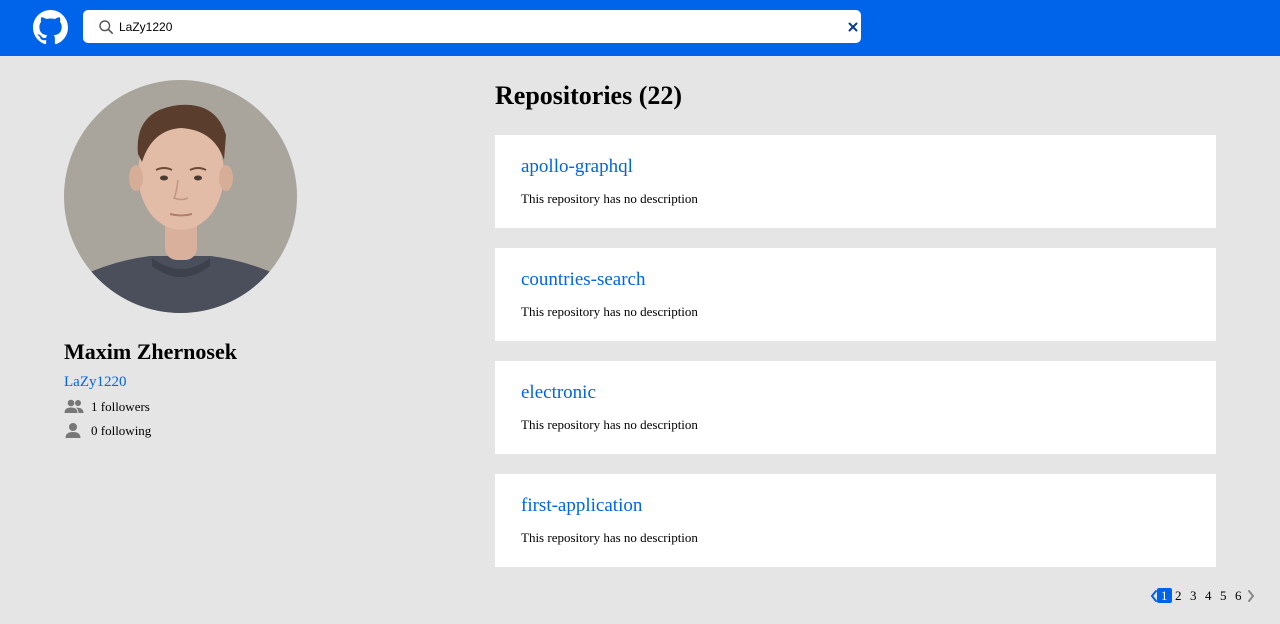 The image size is (1280, 624). Describe the element at coordinates (577, 167) in the screenshot. I see `repo-name-link: apollo-graphql` at that location.